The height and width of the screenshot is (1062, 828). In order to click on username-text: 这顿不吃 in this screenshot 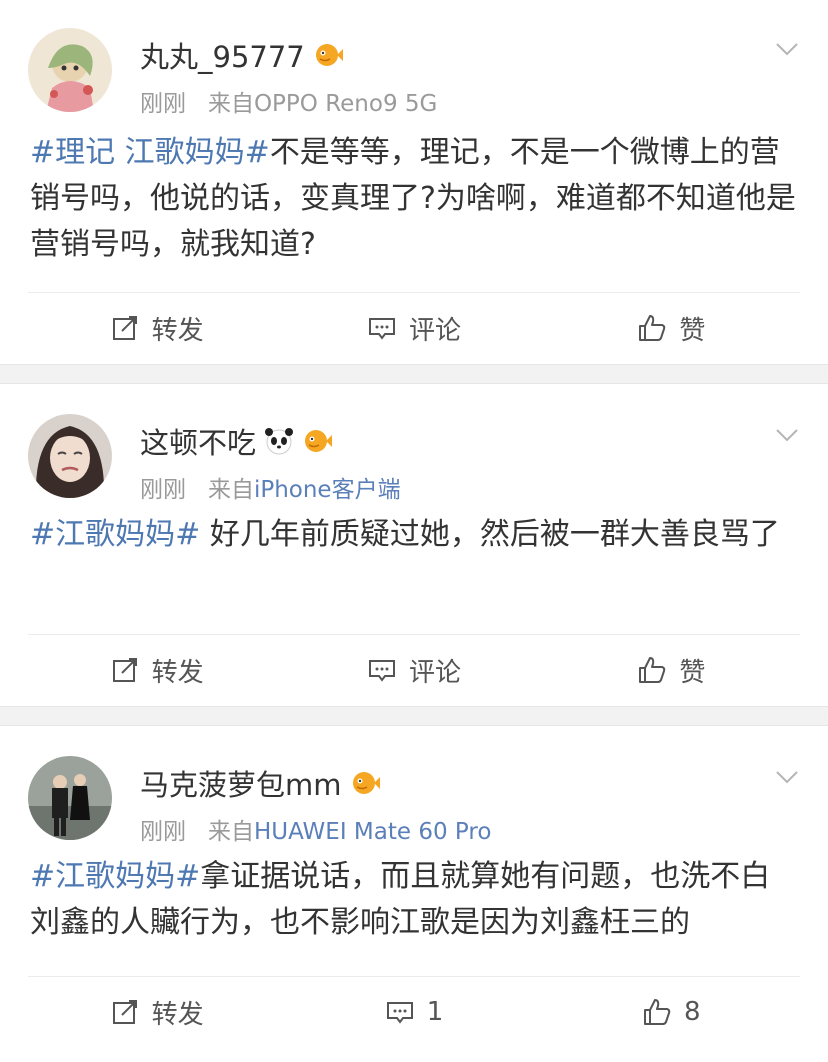, I will do `click(198, 441)`.